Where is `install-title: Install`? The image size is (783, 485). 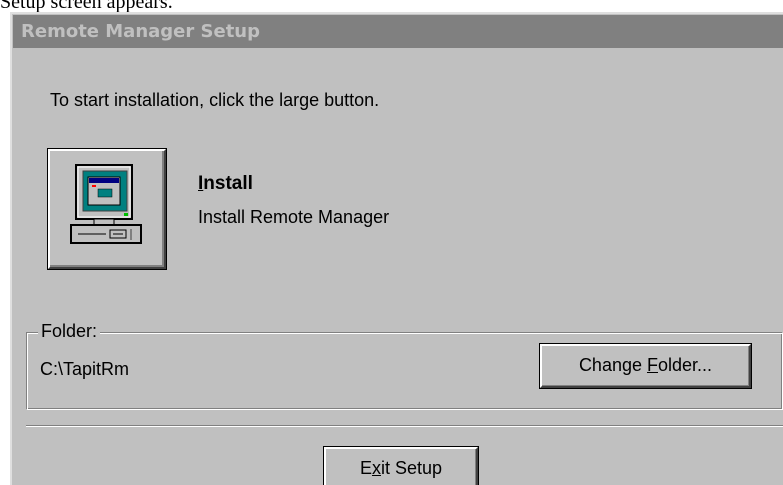 install-title: Install is located at coordinates (225, 184).